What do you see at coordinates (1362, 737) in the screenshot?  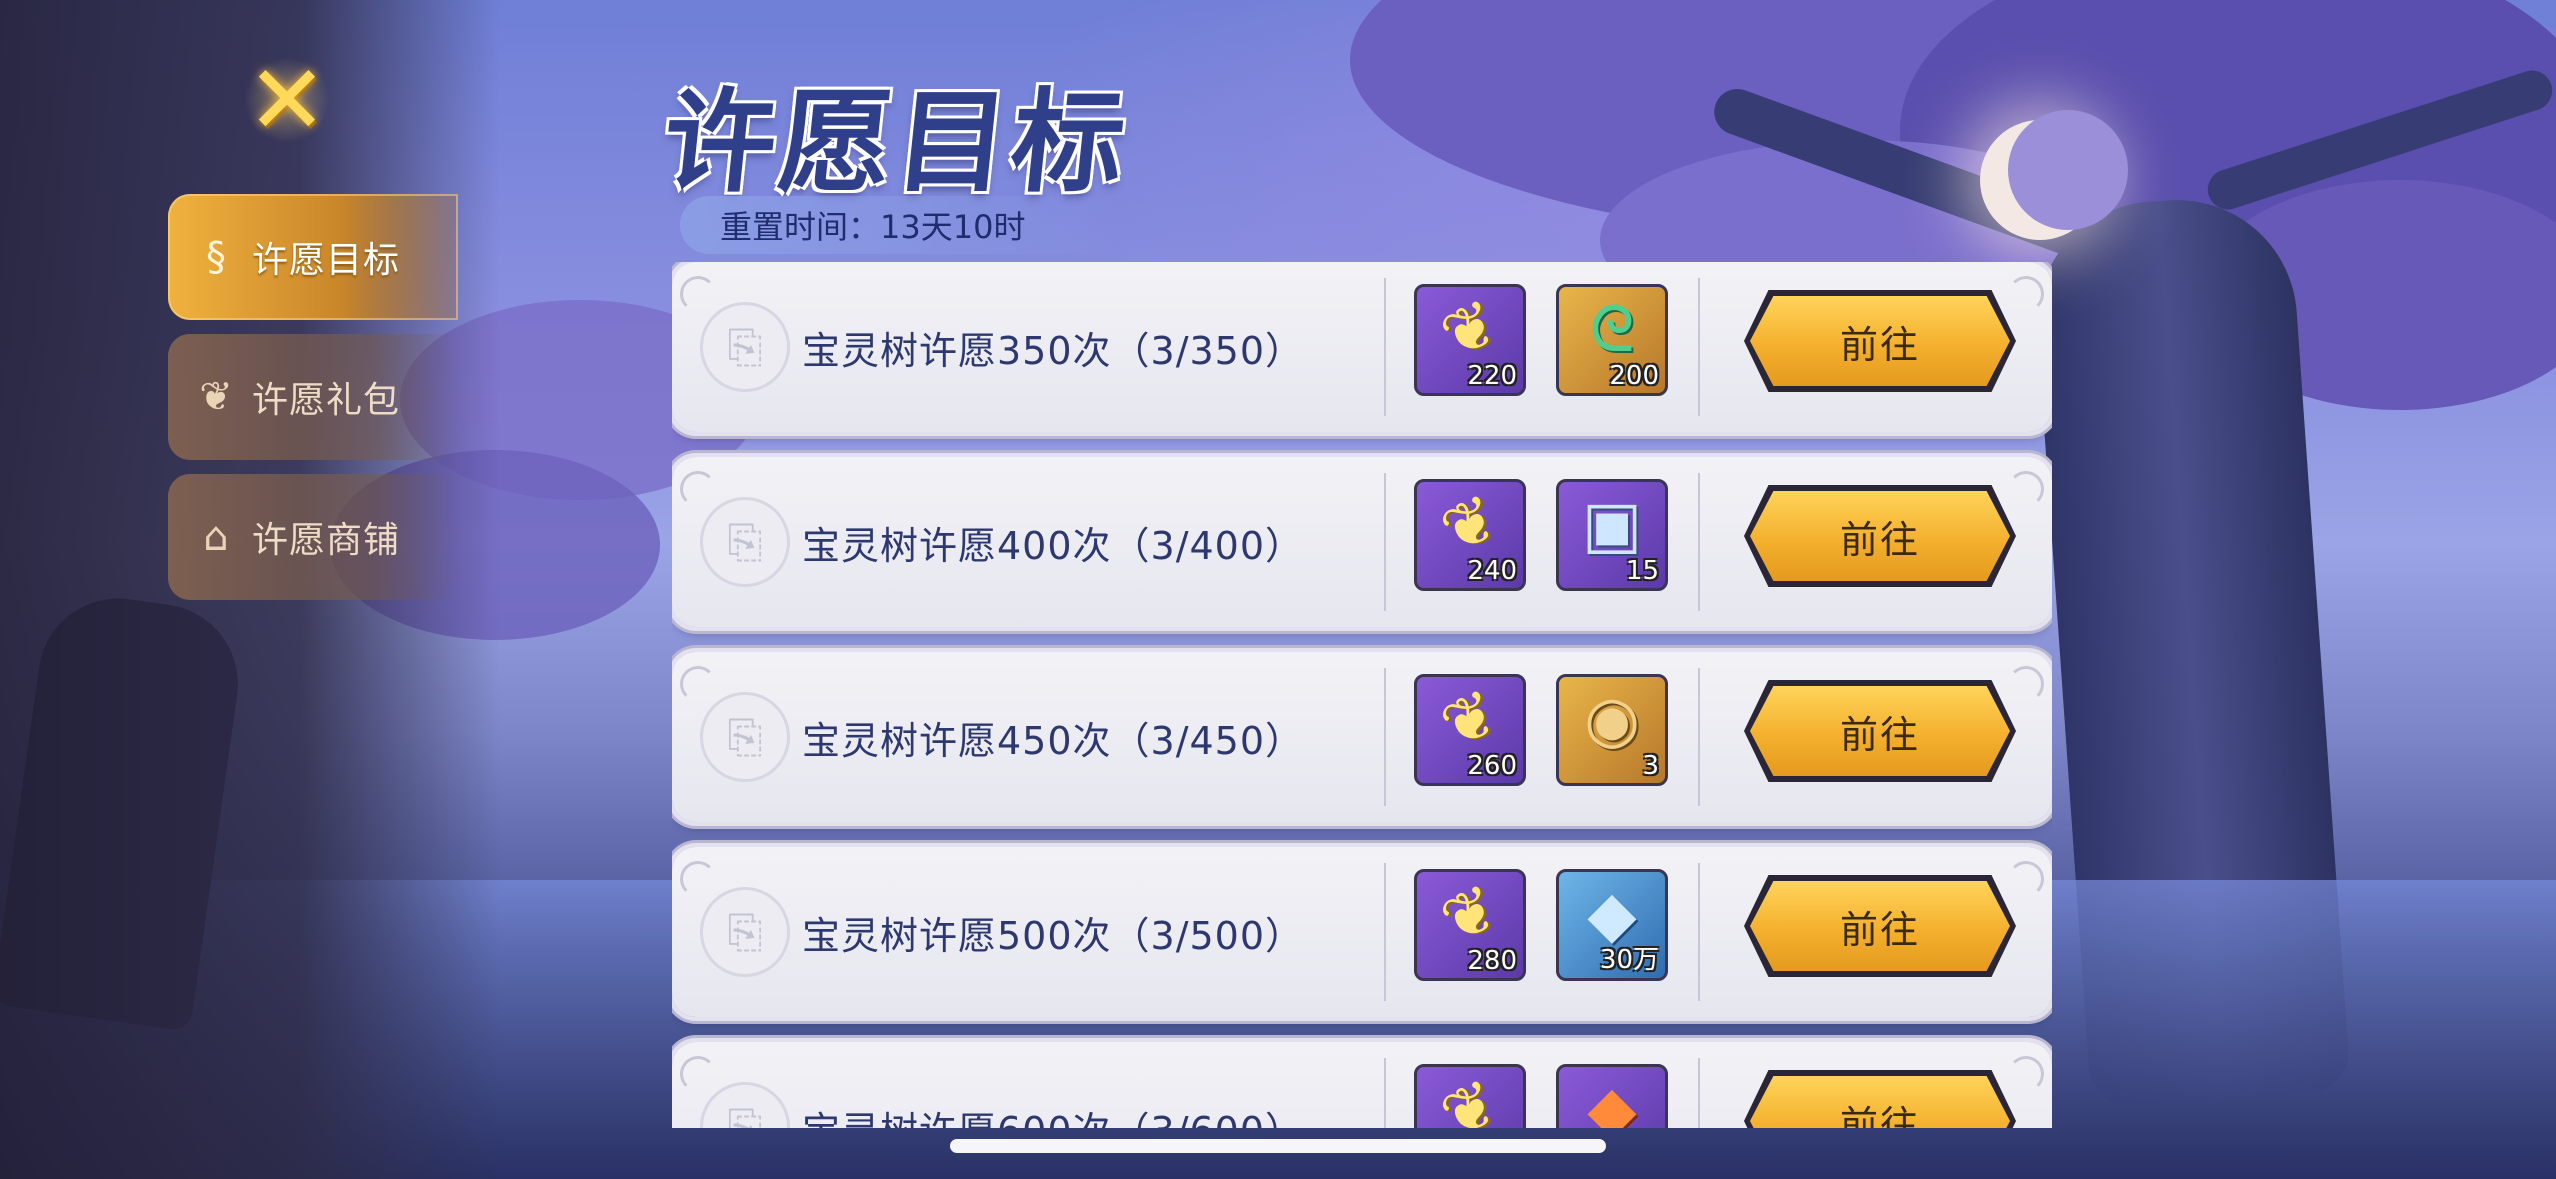 I see `task-row: ⎘ 宝灵树许愿450次（3/450） ❦ 260 ◉ 3 前往` at bounding box center [1362, 737].